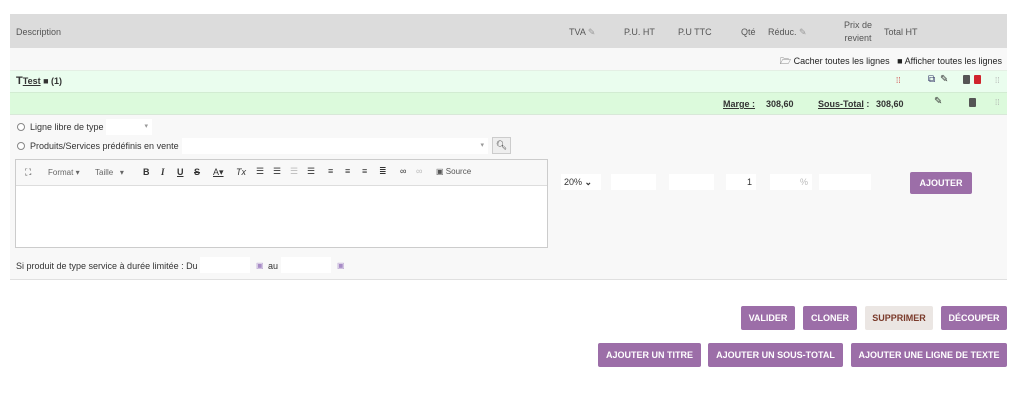  What do you see at coordinates (830, 318) in the screenshot?
I see `clone-button: CLONER` at bounding box center [830, 318].